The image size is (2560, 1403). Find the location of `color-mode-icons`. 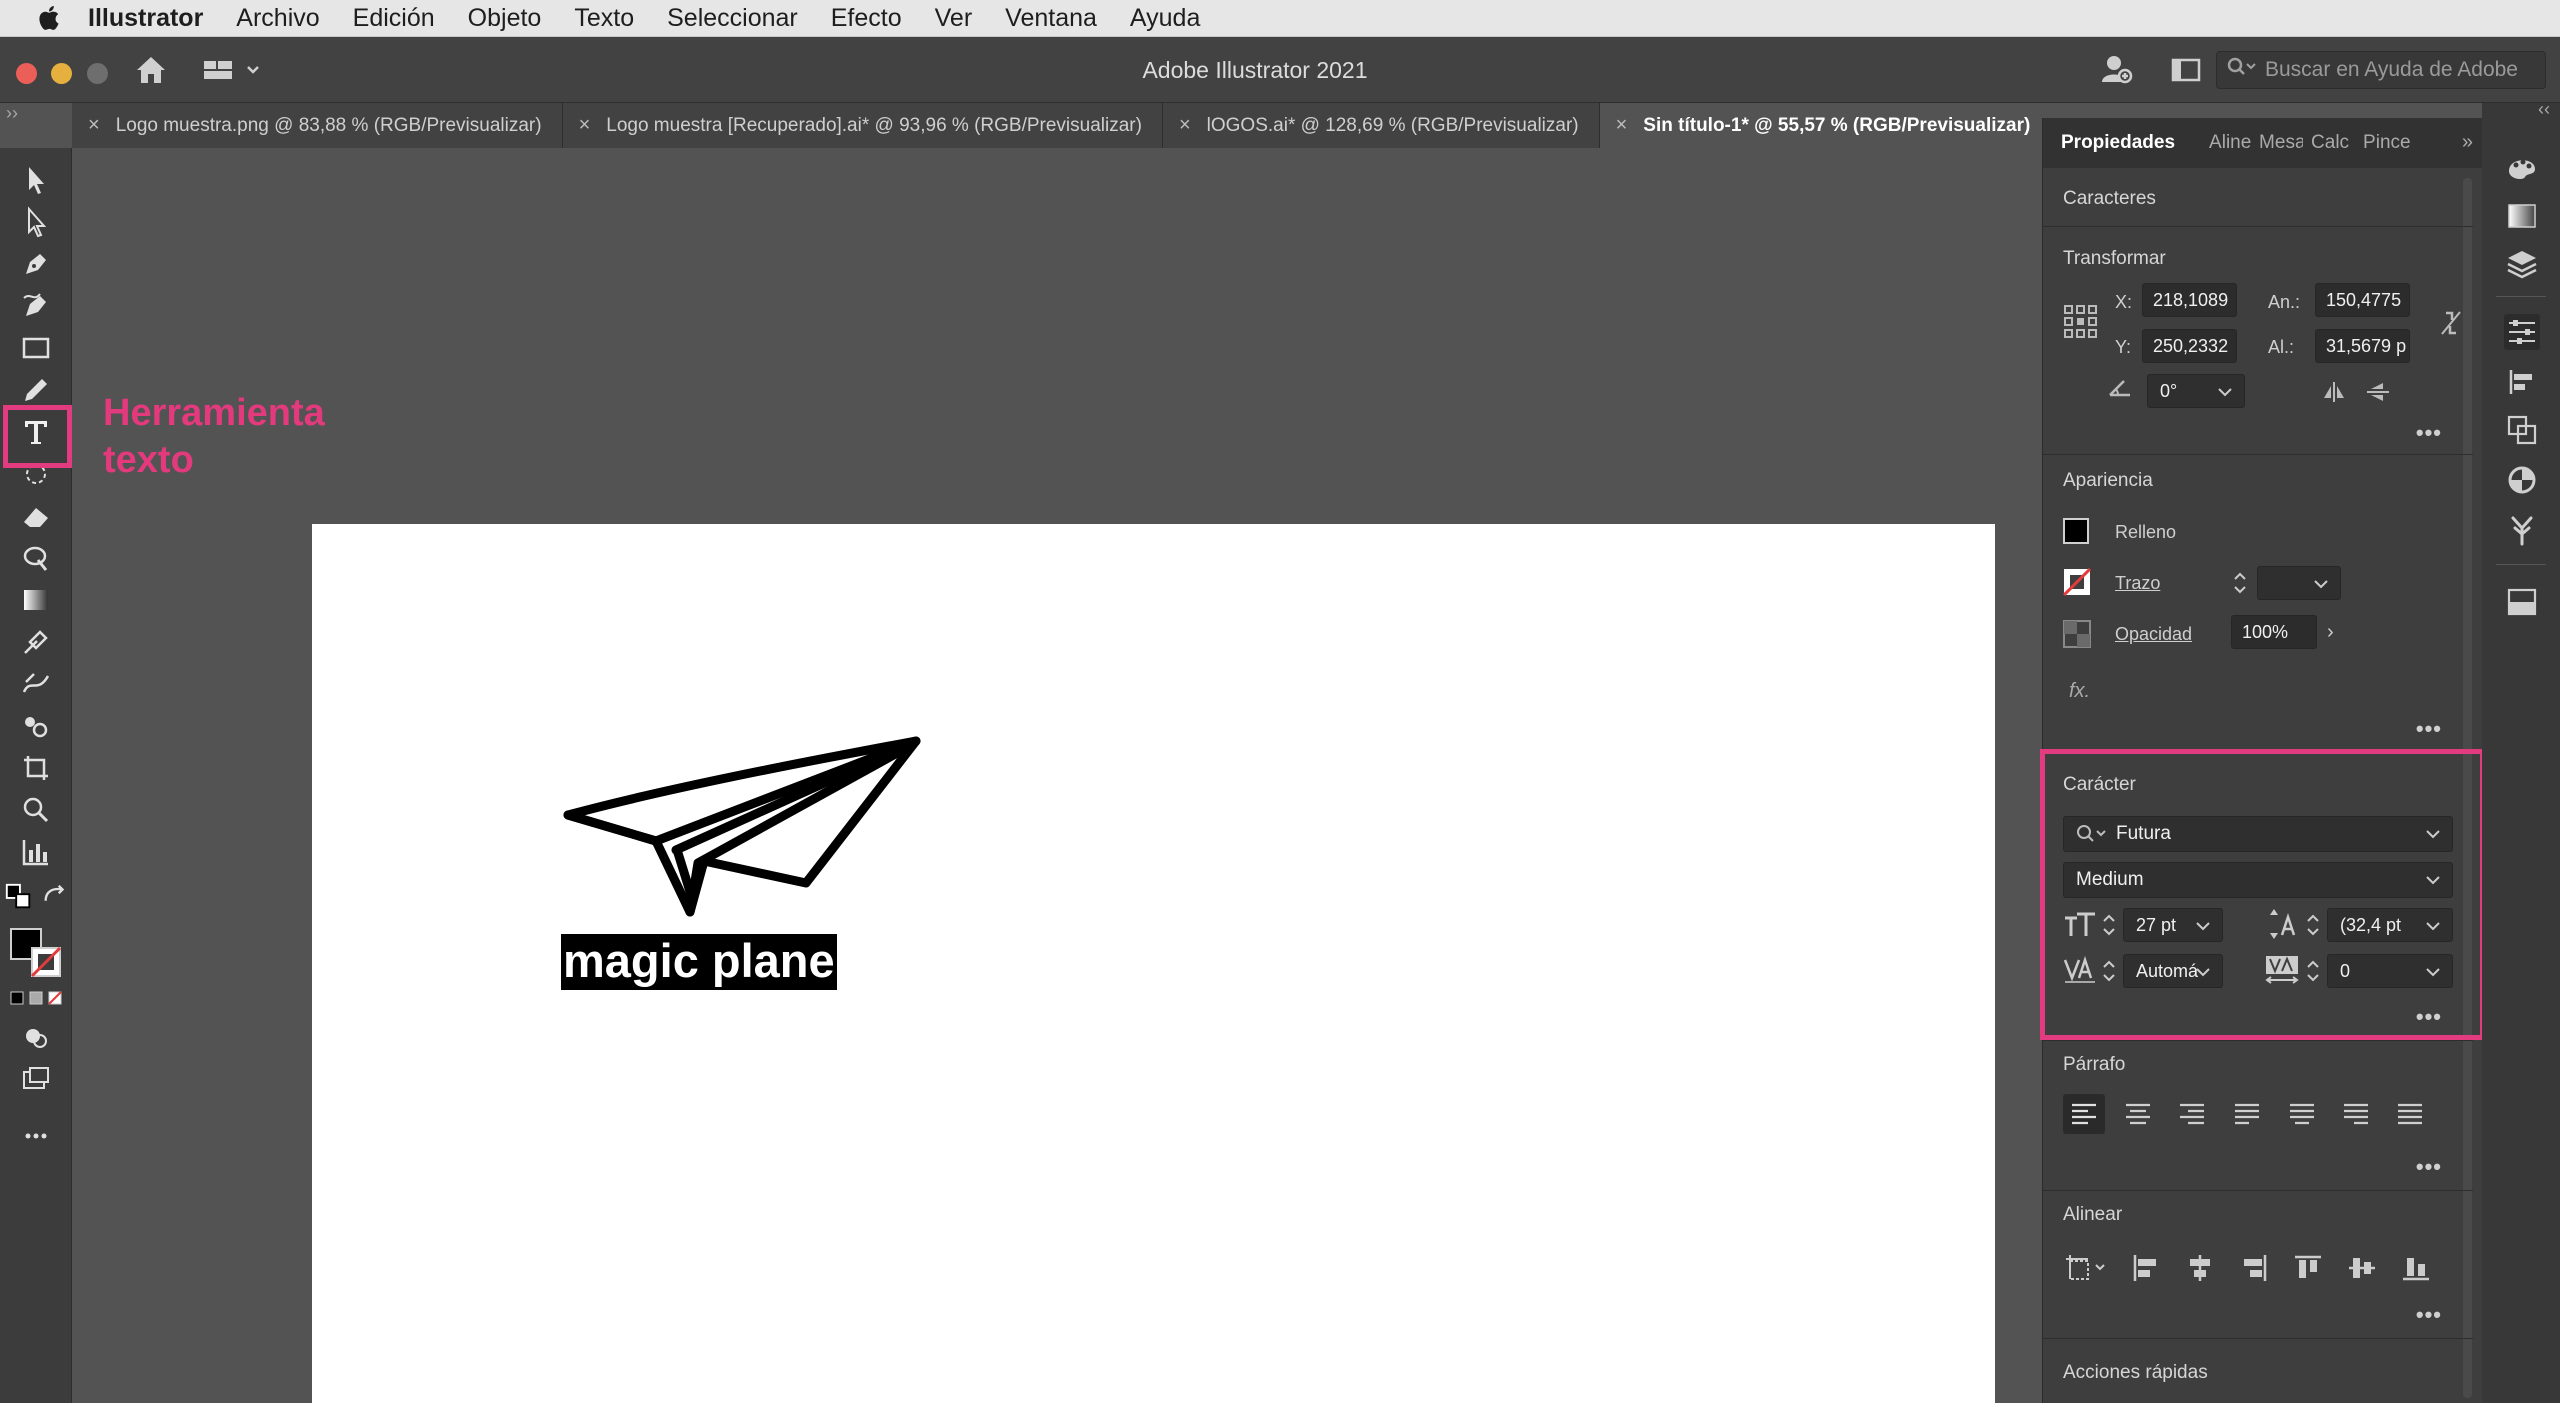

color-mode-icons is located at coordinates (37, 998).